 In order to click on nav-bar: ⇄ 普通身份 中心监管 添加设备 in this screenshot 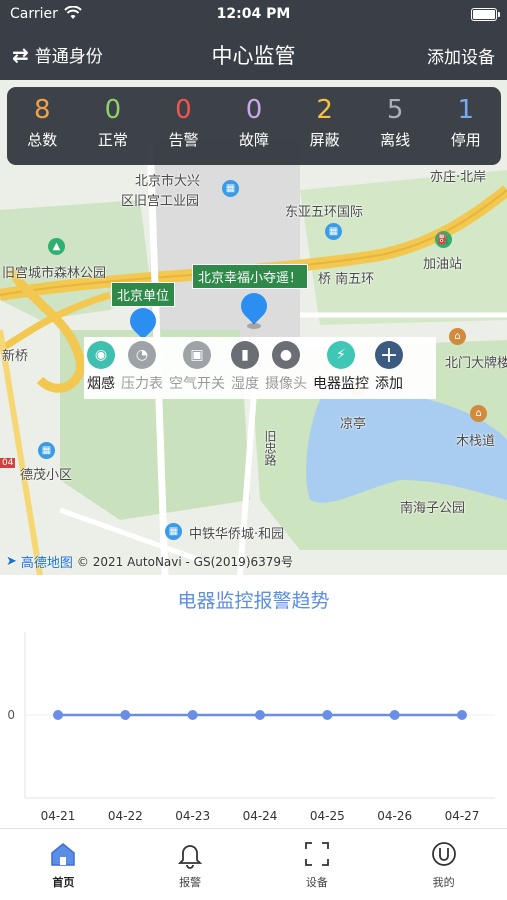, I will do `click(253, 55)`.